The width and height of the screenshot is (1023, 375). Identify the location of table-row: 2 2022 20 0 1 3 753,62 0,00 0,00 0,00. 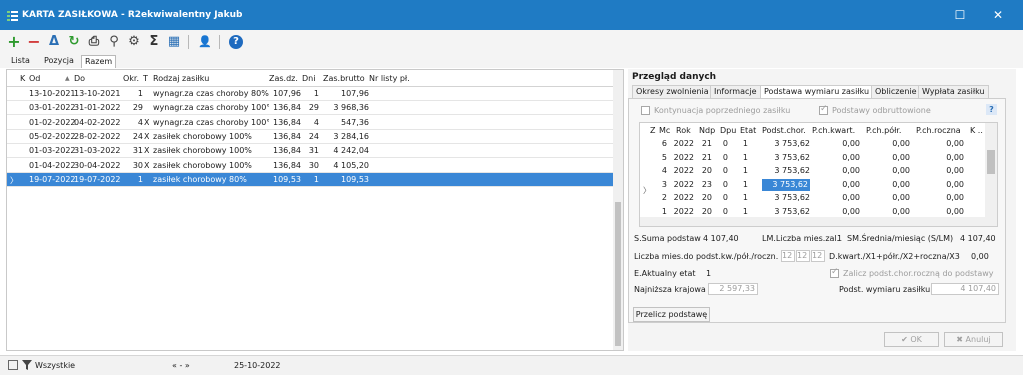
(813, 198).